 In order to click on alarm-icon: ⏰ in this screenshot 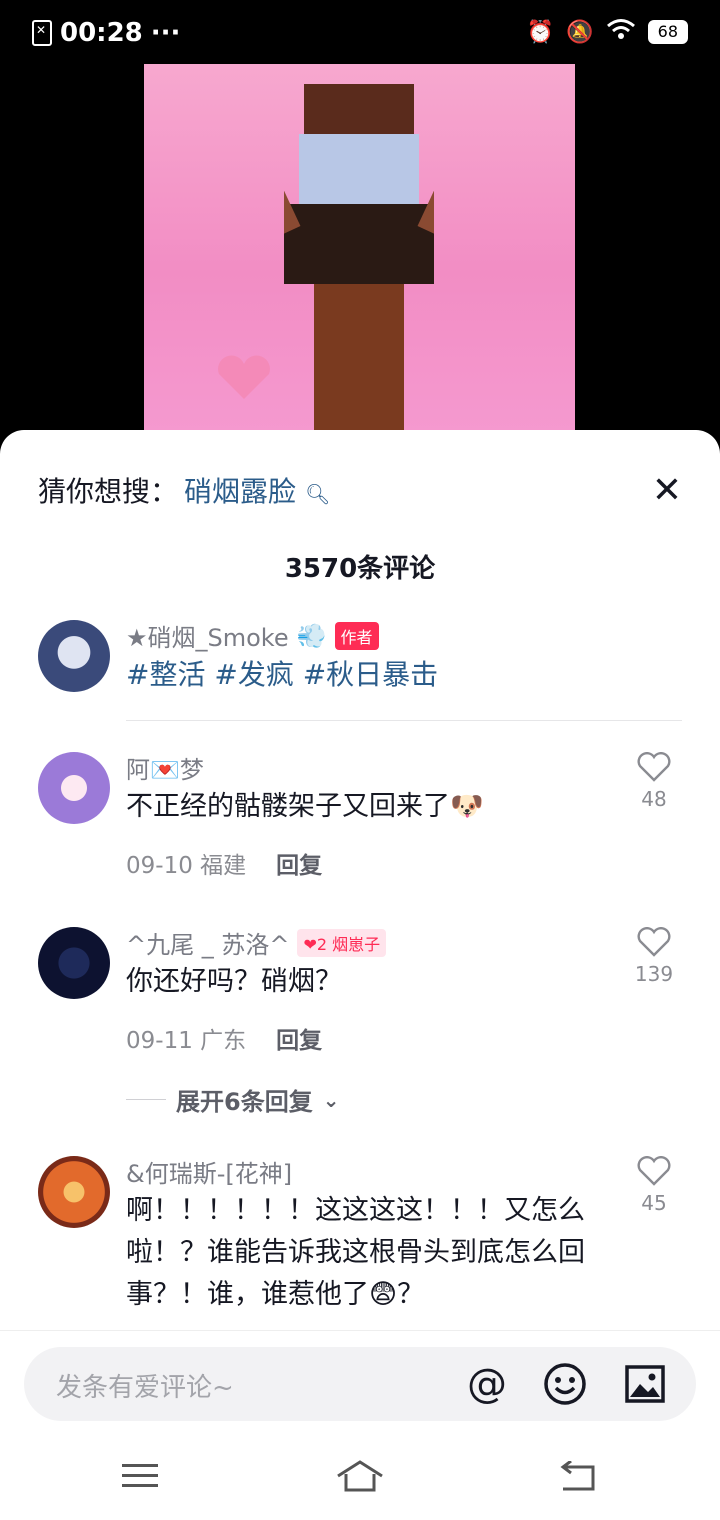, I will do `click(540, 32)`.